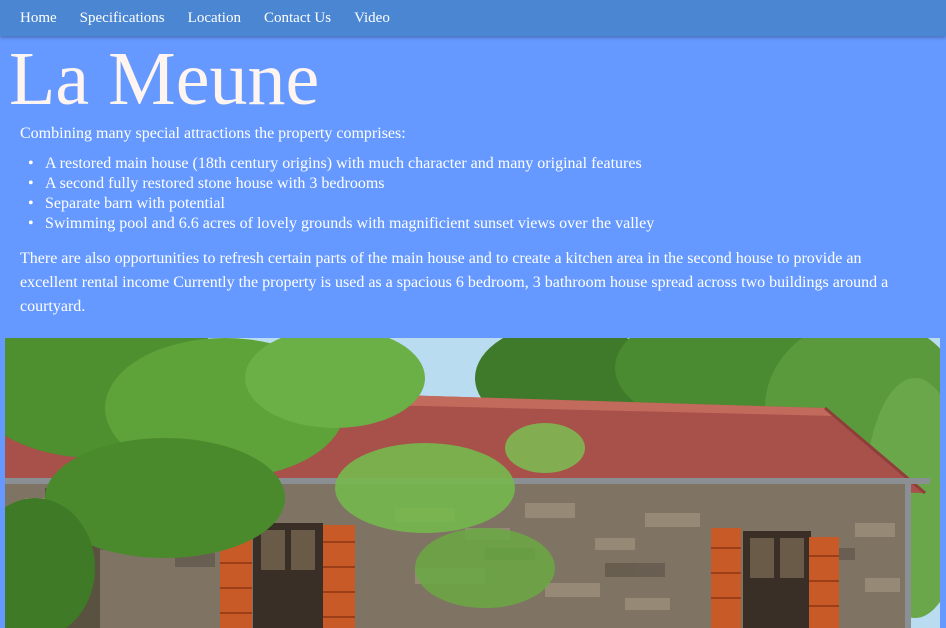  I want to click on page-title: La Meune, so click(164, 79).